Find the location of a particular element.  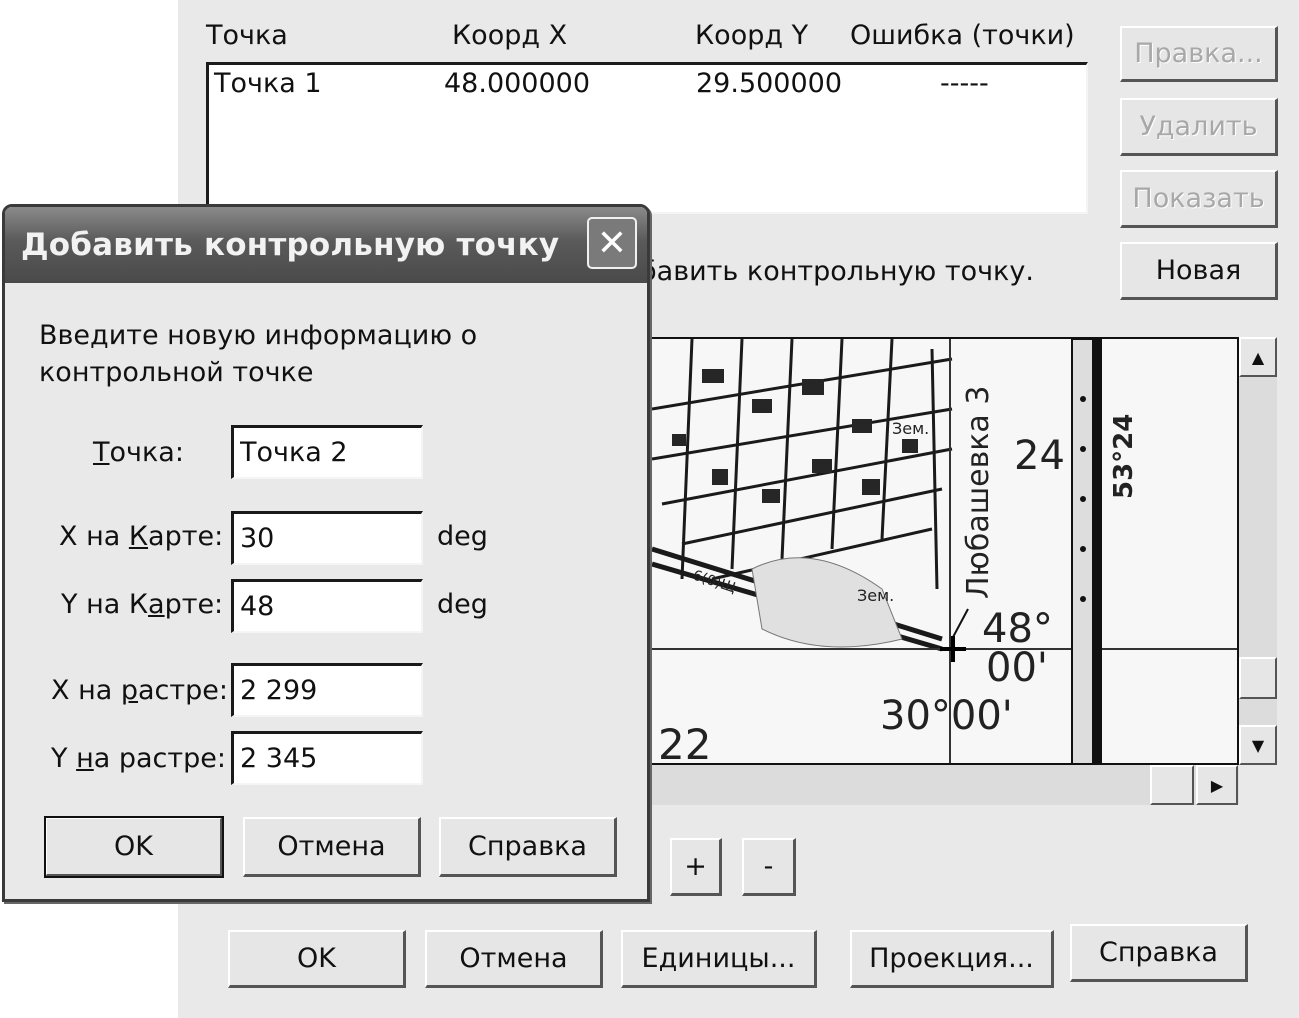

map-y-label-post: рте: is located at coordinates (194, 604).